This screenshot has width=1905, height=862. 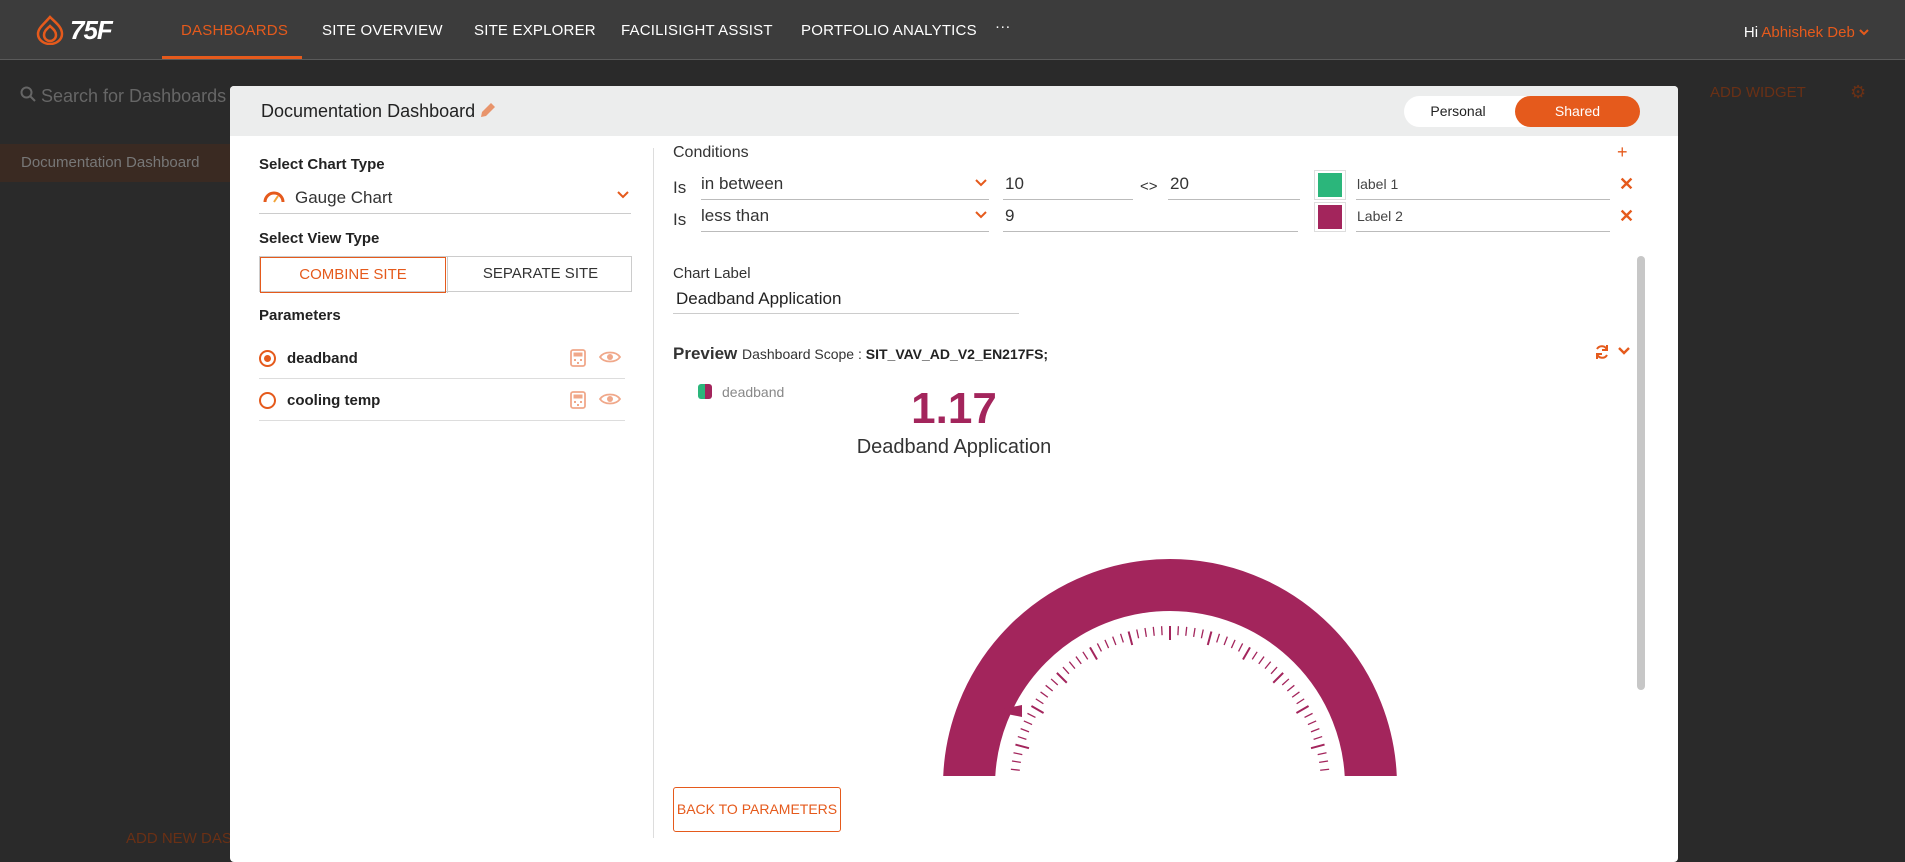 What do you see at coordinates (28, 94) in the screenshot?
I see `search-icon` at bounding box center [28, 94].